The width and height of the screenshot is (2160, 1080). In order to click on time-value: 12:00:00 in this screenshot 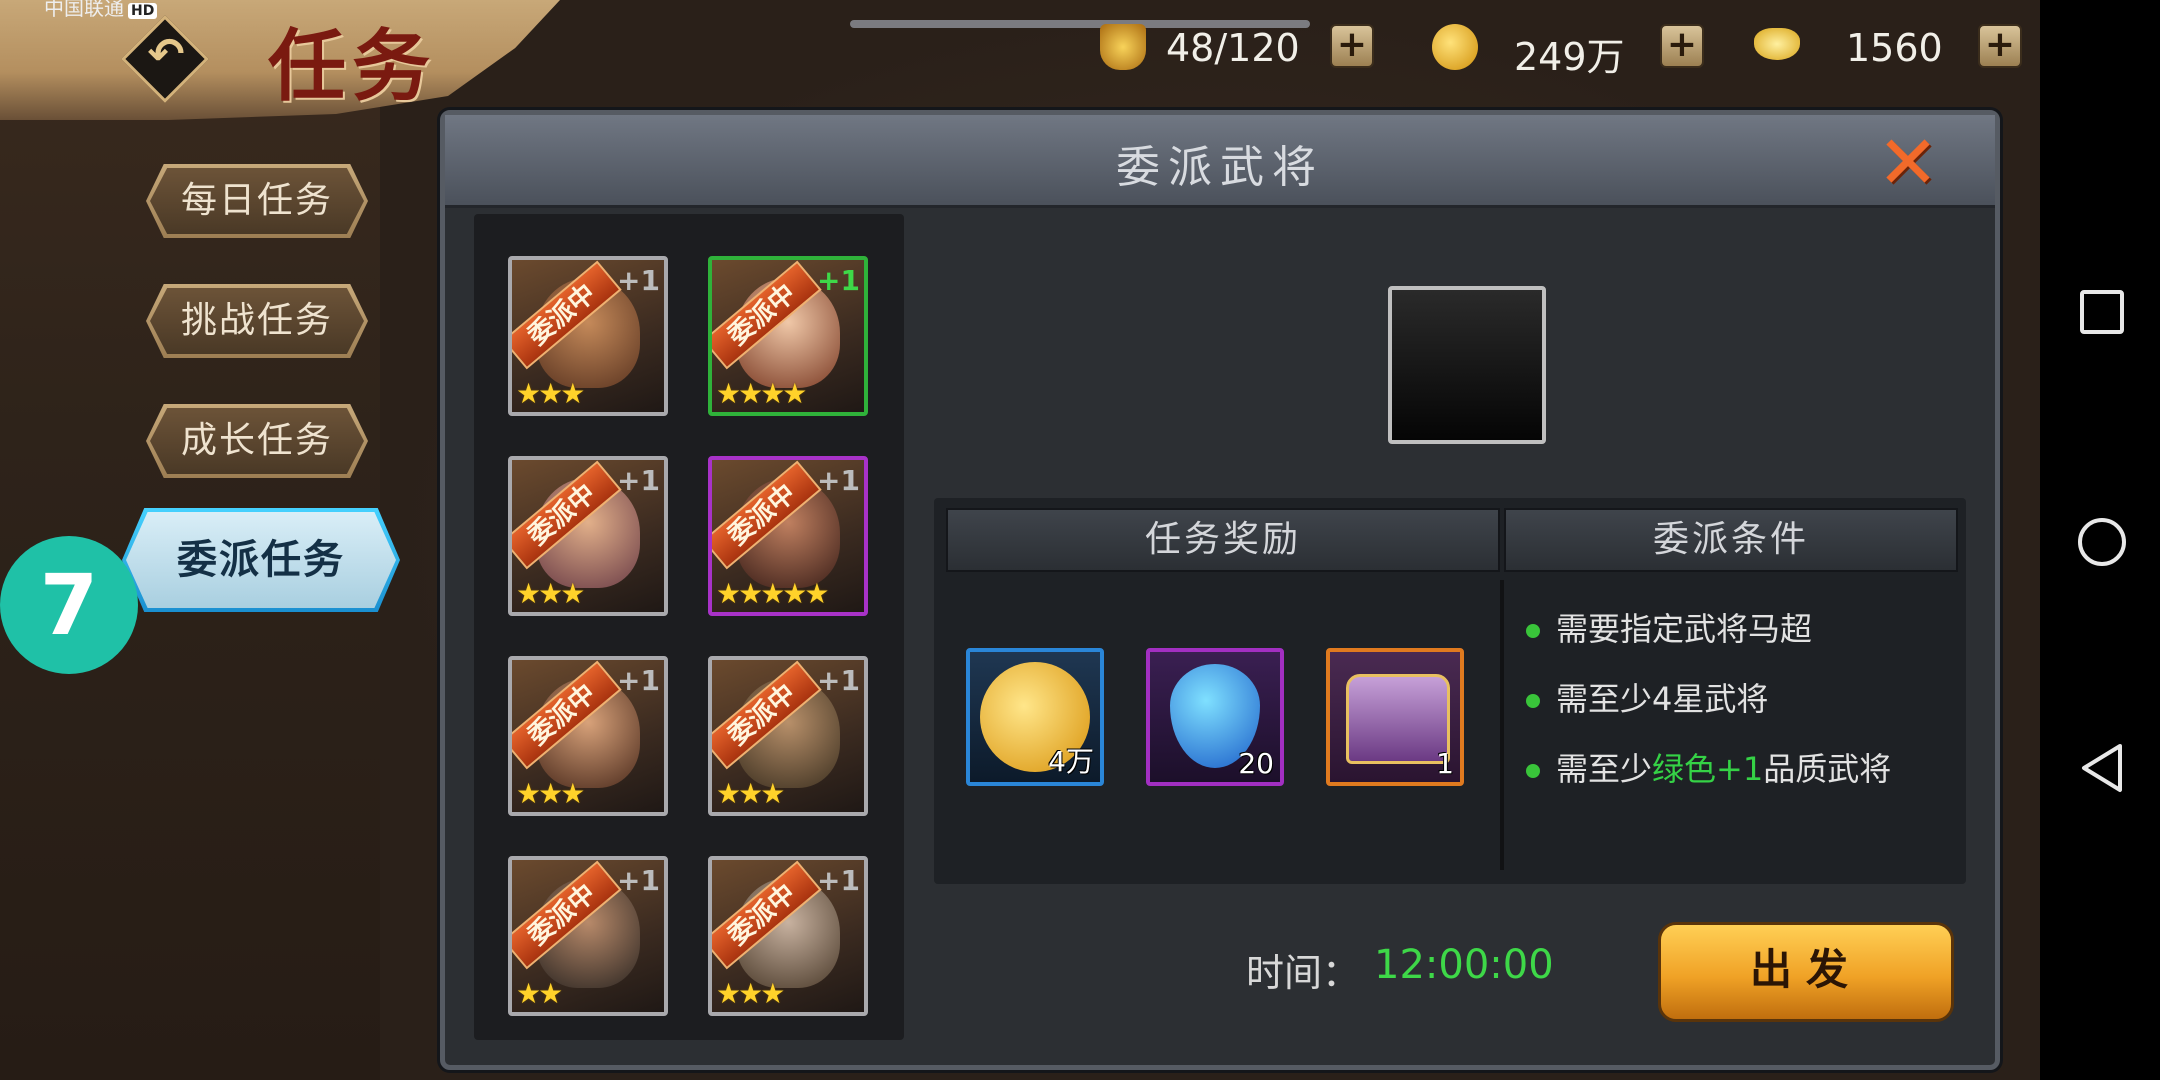, I will do `click(1464, 965)`.